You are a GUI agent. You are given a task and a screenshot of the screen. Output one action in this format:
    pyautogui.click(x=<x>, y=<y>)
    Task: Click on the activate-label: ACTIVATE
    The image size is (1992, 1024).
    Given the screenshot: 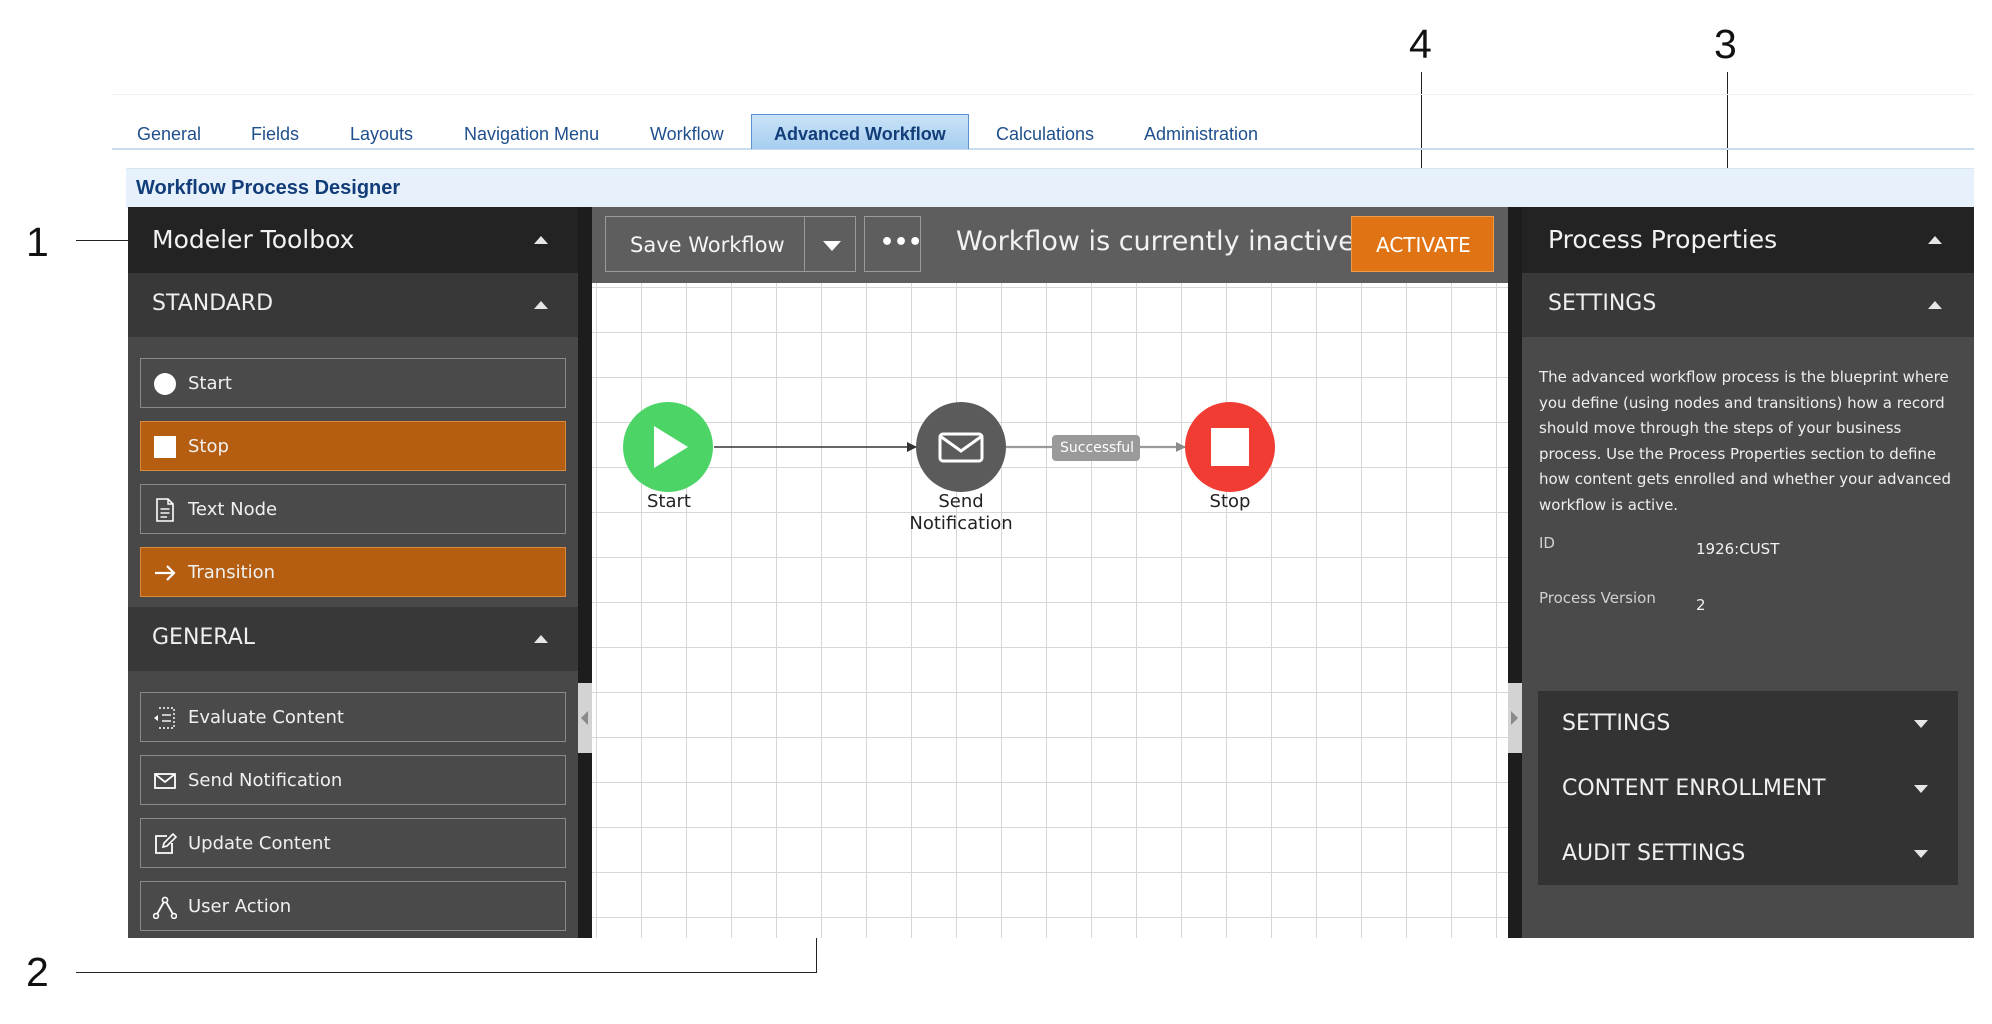 What is the action you would take?
    pyautogui.click(x=1423, y=245)
    